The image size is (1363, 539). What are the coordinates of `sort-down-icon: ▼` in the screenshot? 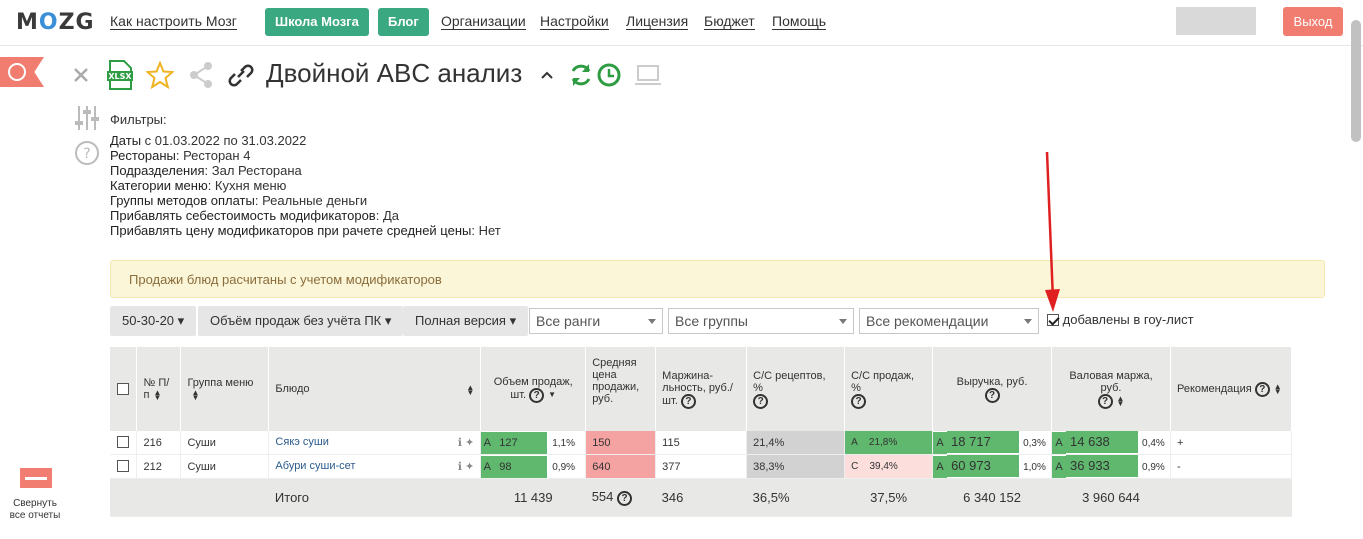 It's located at (552, 395).